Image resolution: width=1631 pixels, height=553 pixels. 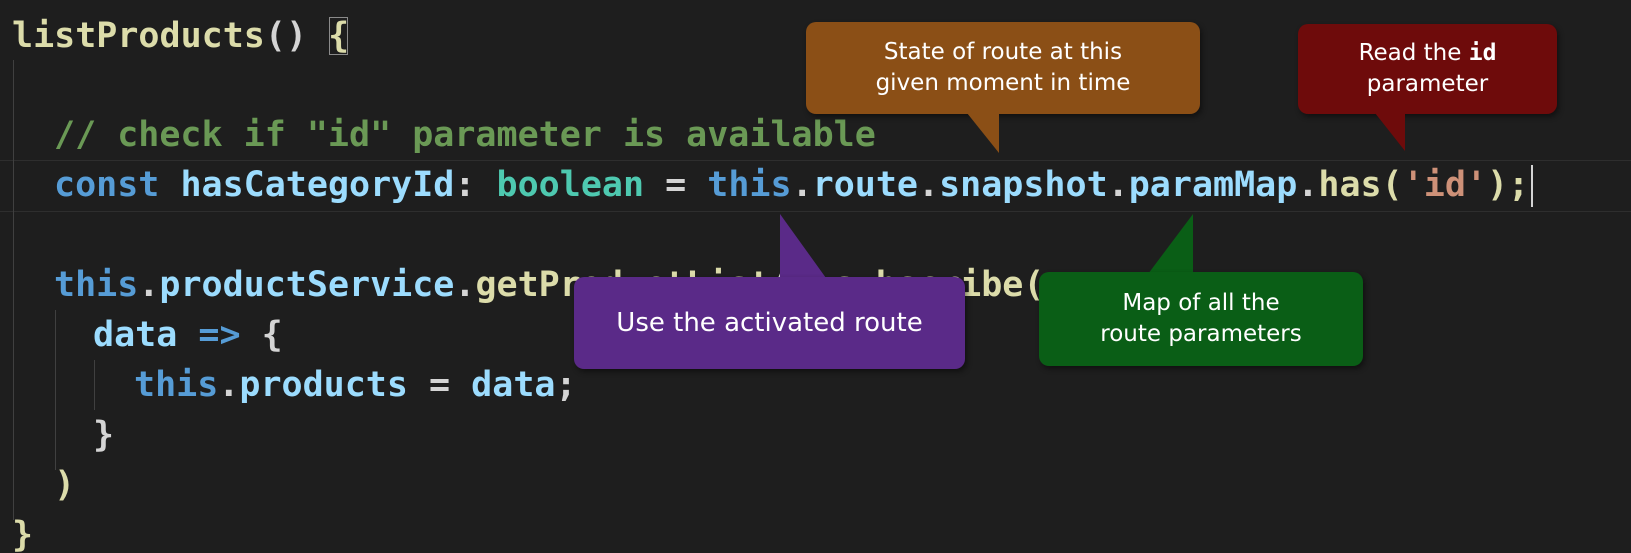 I want to click on code-line-close: }, so click(x=22, y=531).